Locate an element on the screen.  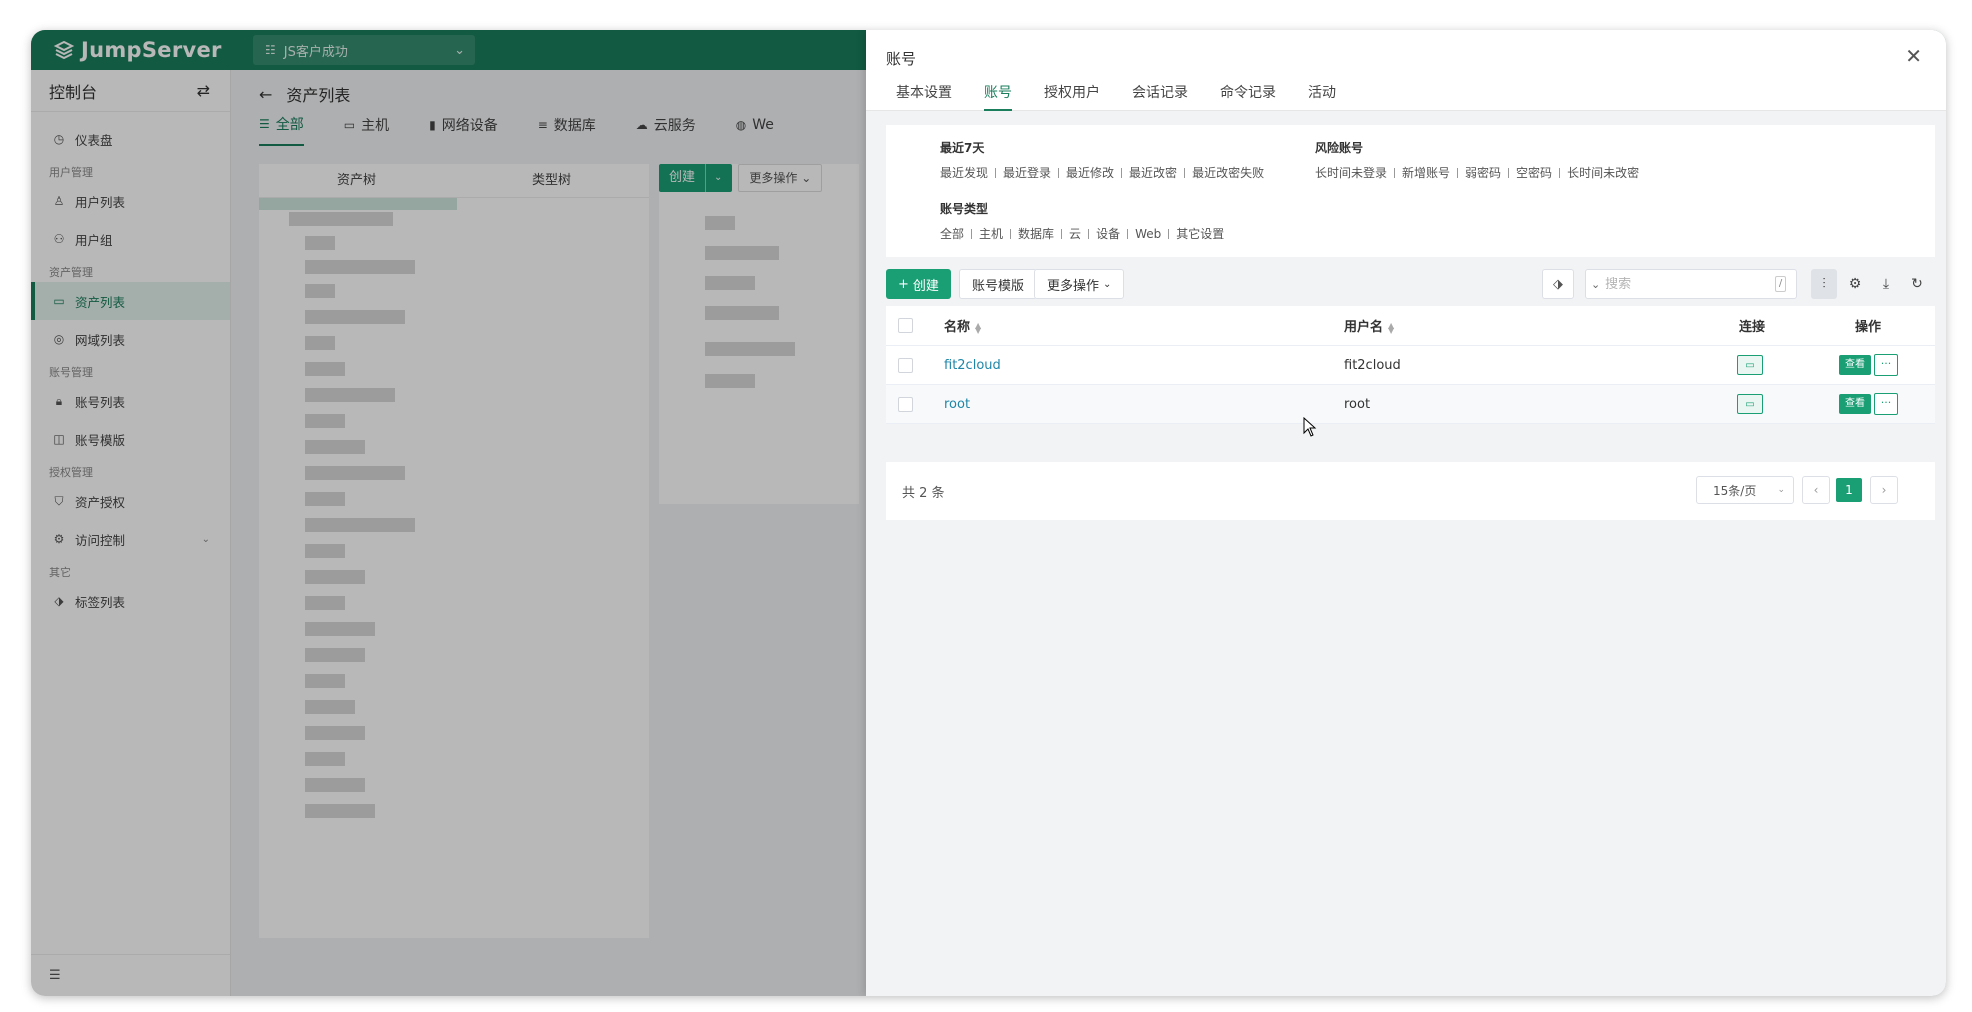
tab-authorized-users: 授权用户 is located at coordinates (1072, 96).